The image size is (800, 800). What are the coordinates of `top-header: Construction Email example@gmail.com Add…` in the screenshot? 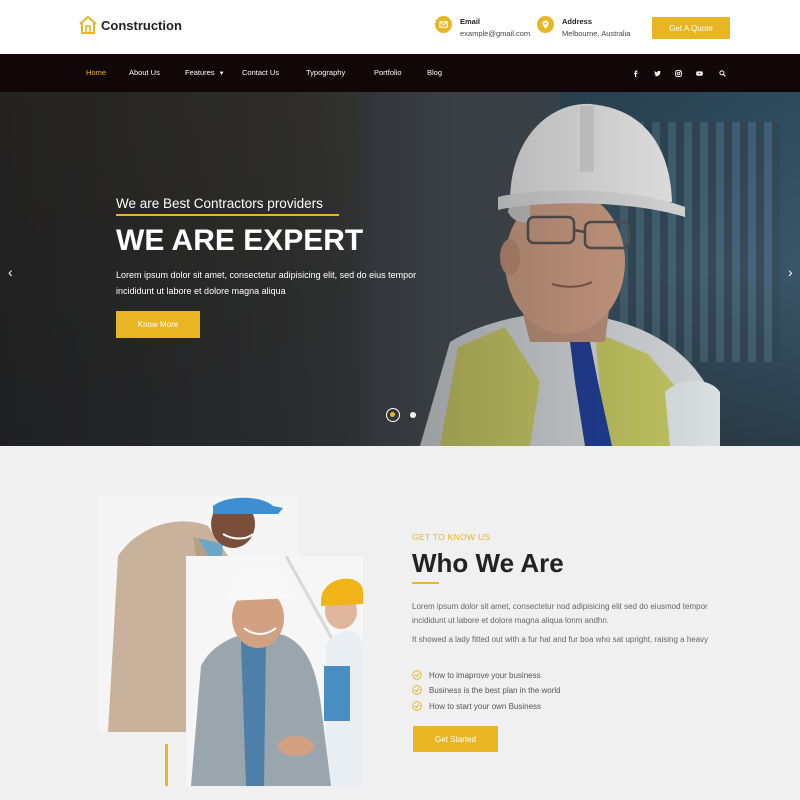 It's located at (400, 27).